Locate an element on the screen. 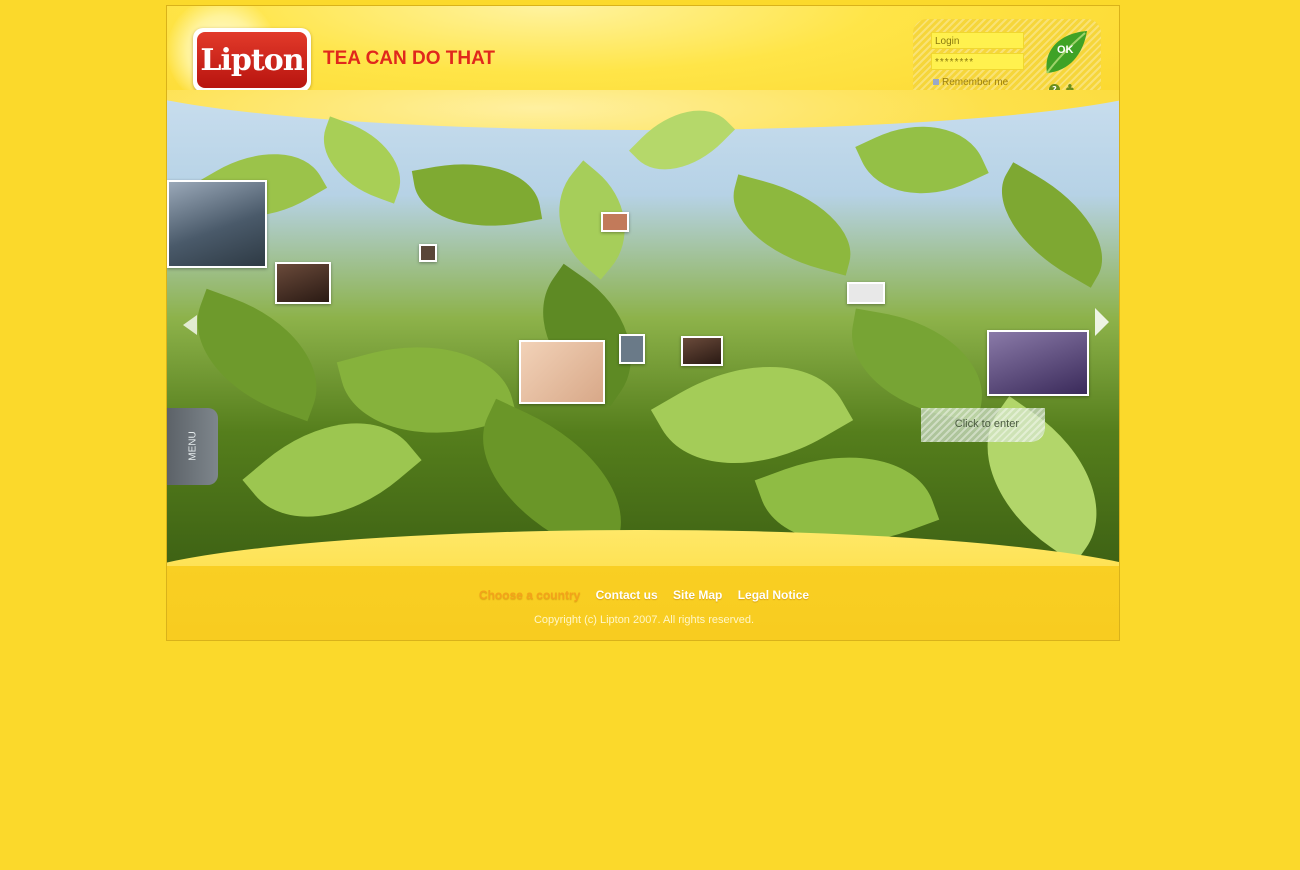  click-to-enter-button: Click to enter is located at coordinates (983, 425).